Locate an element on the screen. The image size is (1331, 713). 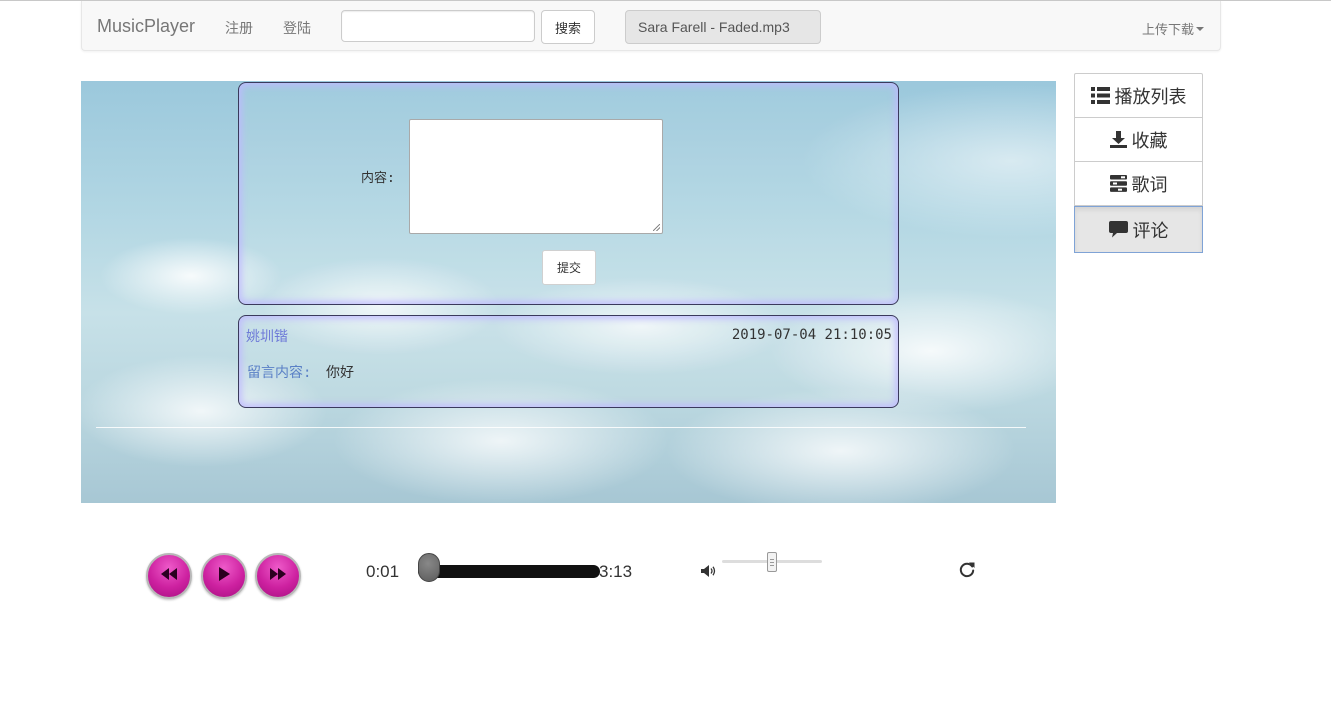
tasks-icon is located at coordinates (1118, 183).